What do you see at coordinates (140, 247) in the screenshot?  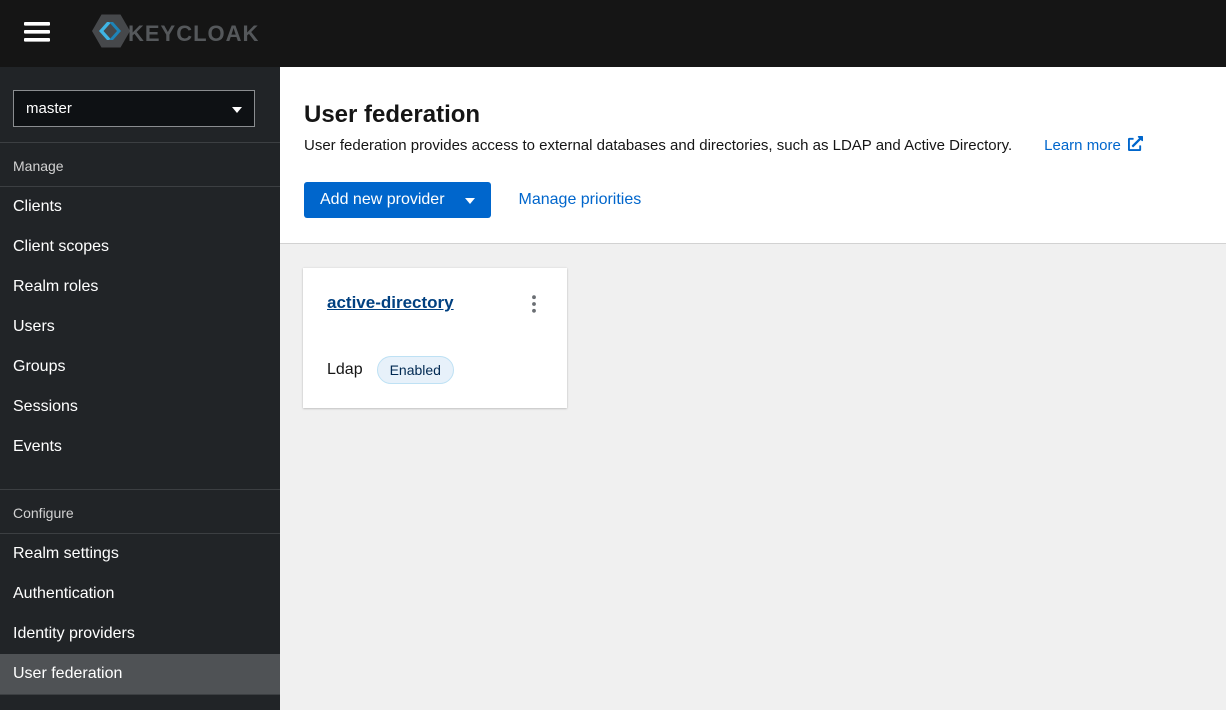 I see `sidebar-item-client-scopes: Client scopes` at bounding box center [140, 247].